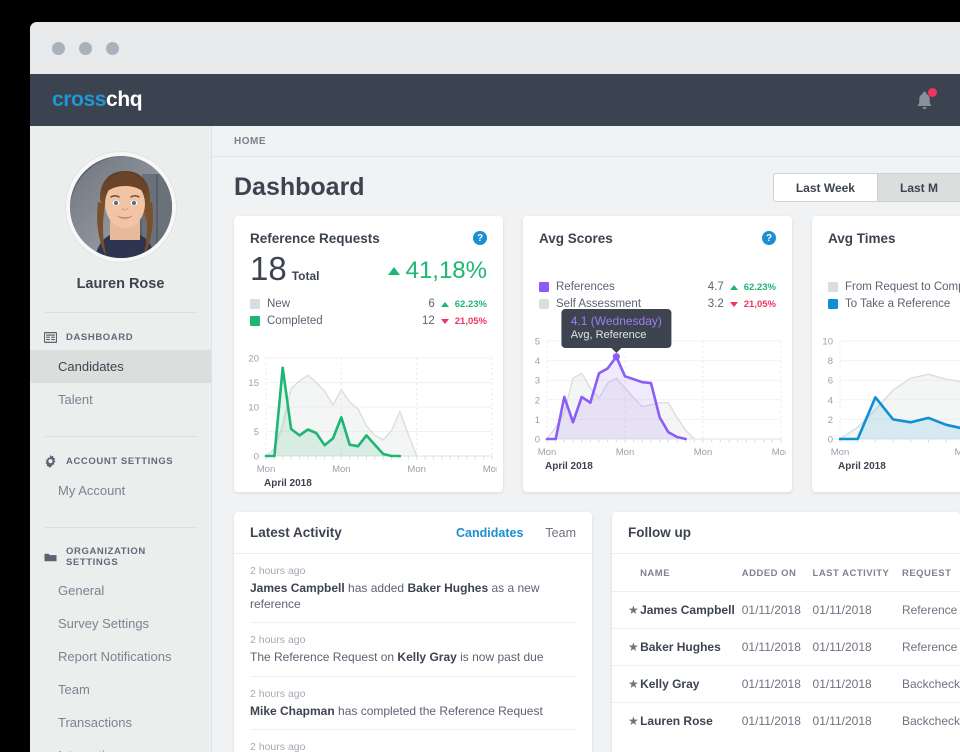  Describe the element at coordinates (428, 321) in the screenshot. I see `legend-value: 12` at that location.